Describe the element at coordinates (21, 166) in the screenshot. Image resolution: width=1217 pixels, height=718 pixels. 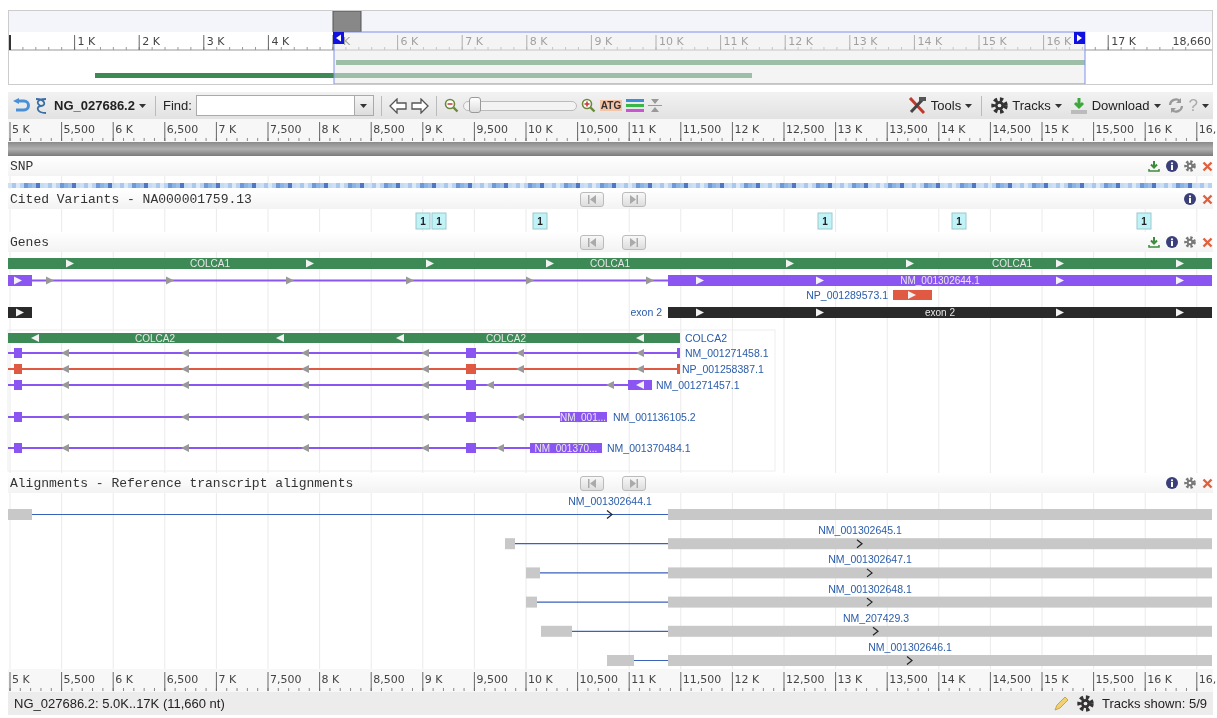
I see `track-title: SNP` at that location.